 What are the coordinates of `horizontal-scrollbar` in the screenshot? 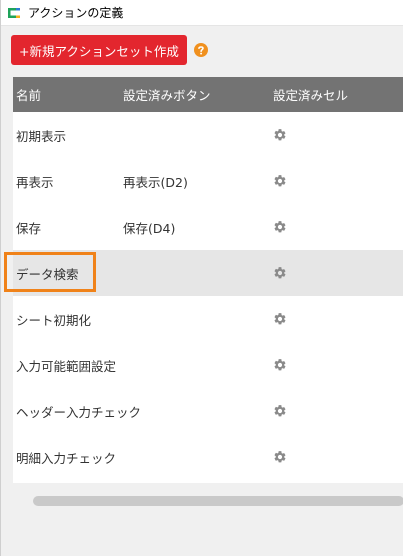 It's located at (208, 501).